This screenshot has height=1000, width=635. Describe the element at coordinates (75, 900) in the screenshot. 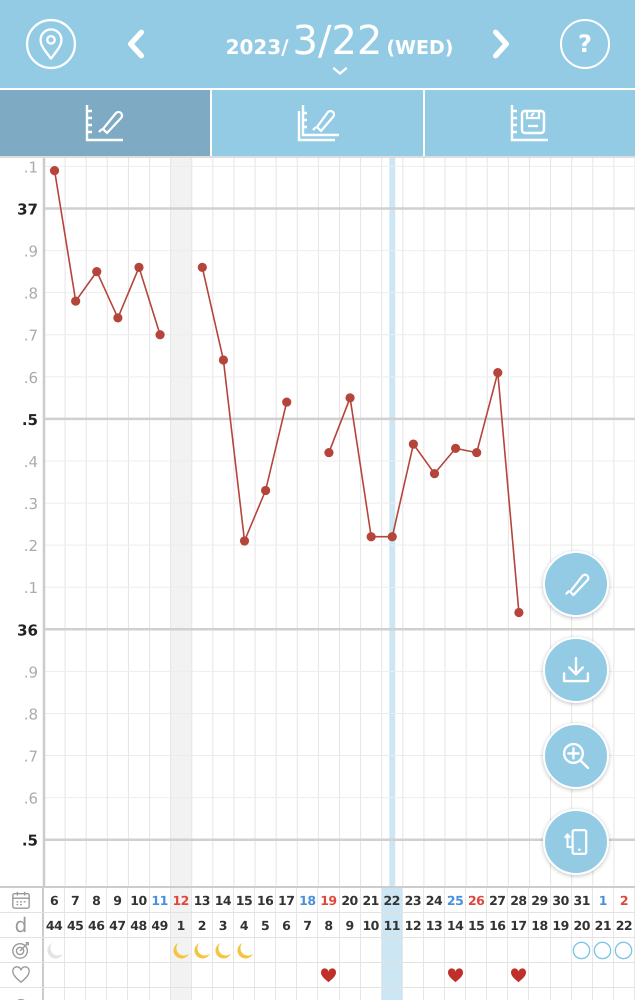

I see `date-cell: 7` at that location.